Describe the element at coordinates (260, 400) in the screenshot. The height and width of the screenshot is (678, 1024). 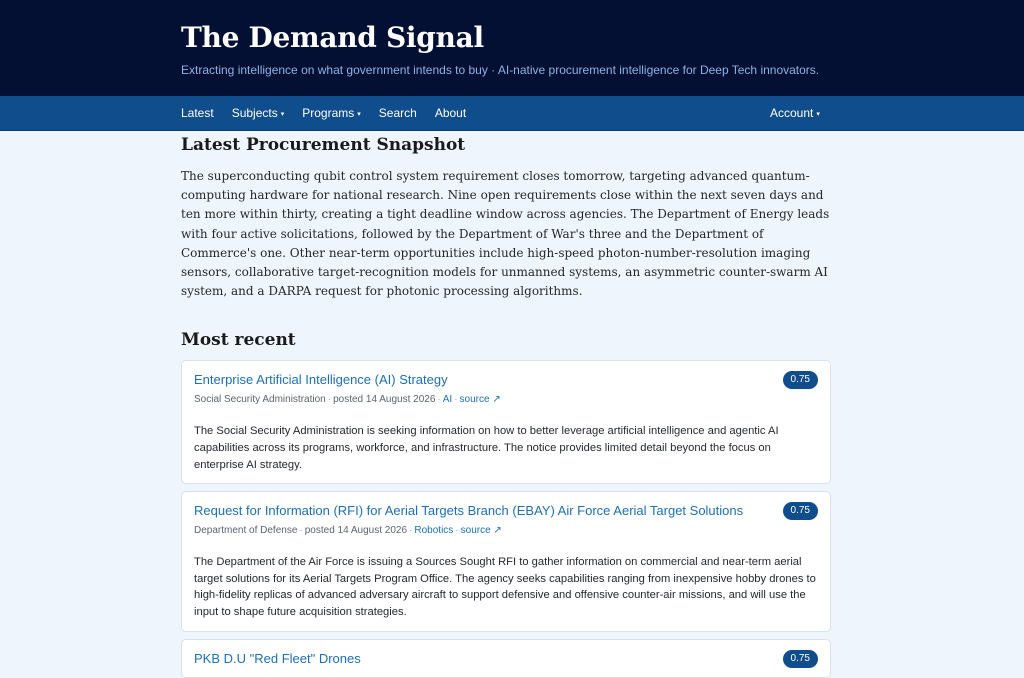
I see `listing-agency: Social Security Administration` at that location.